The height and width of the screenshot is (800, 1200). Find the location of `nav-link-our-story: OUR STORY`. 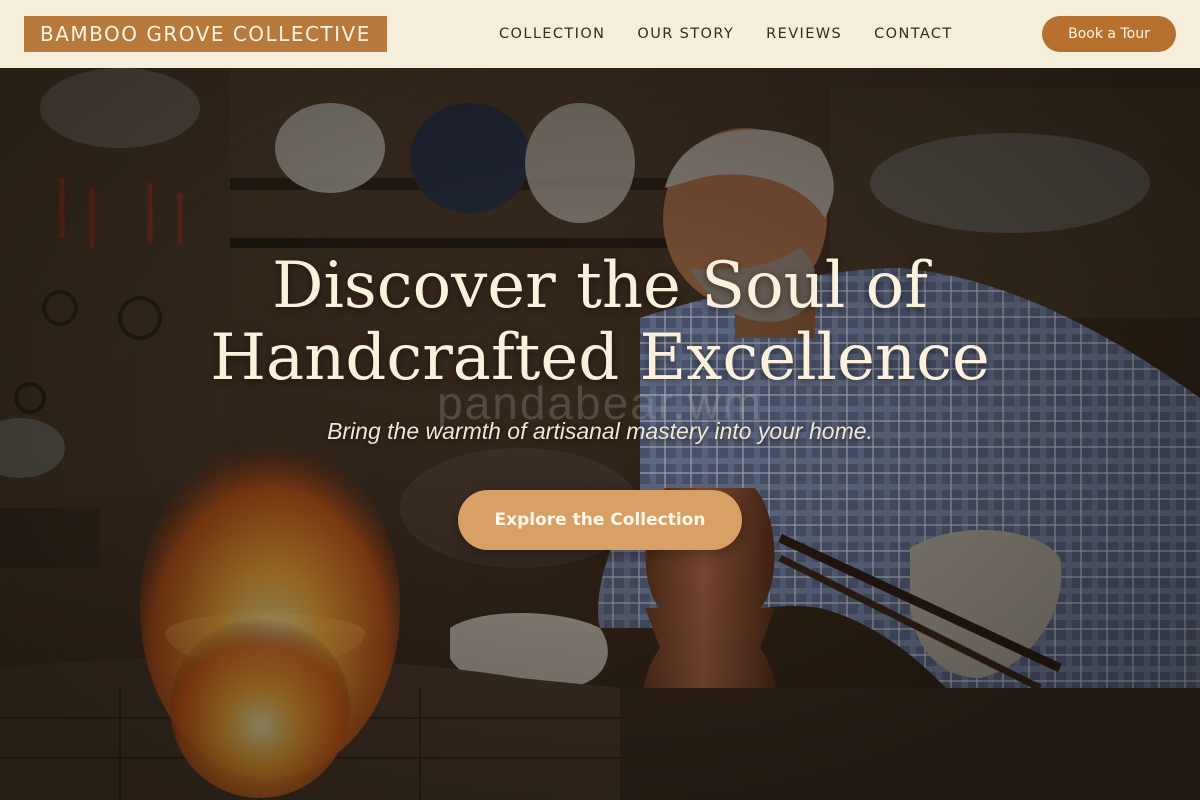

nav-link-our-story: OUR STORY is located at coordinates (685, 34).